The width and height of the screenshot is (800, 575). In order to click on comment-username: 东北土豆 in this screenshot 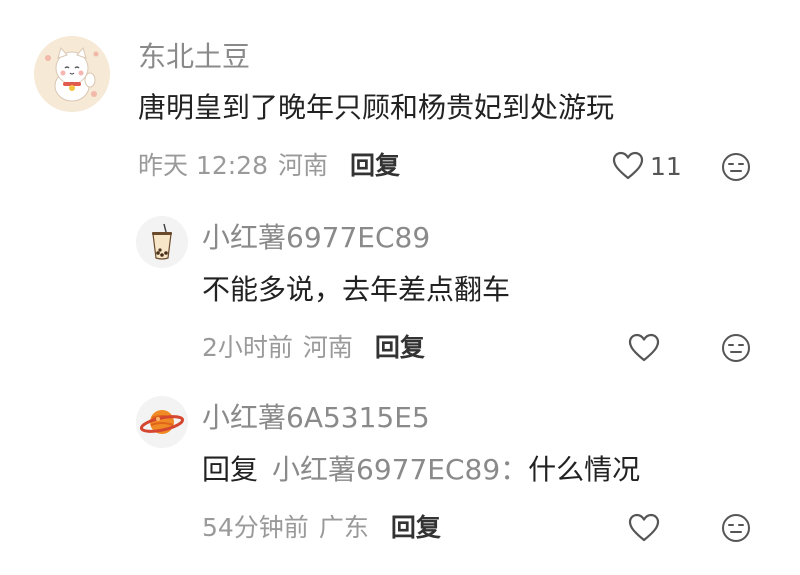, I will do `click(194, 57)`.